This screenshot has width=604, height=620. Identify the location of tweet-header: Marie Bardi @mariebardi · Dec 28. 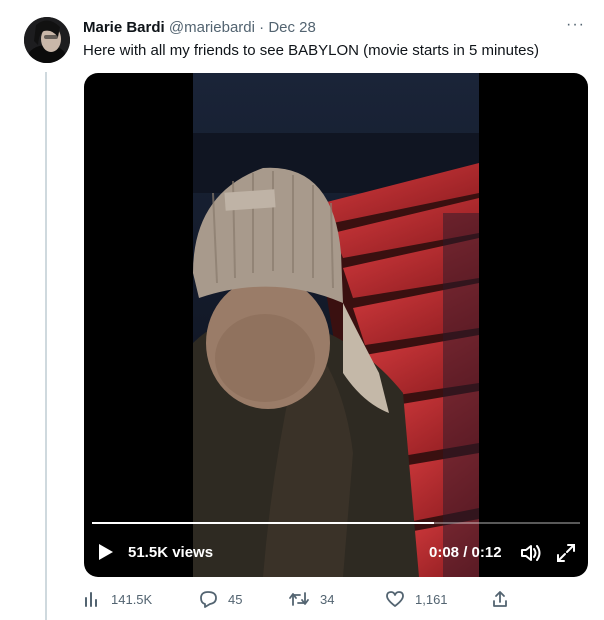
(199, 28).